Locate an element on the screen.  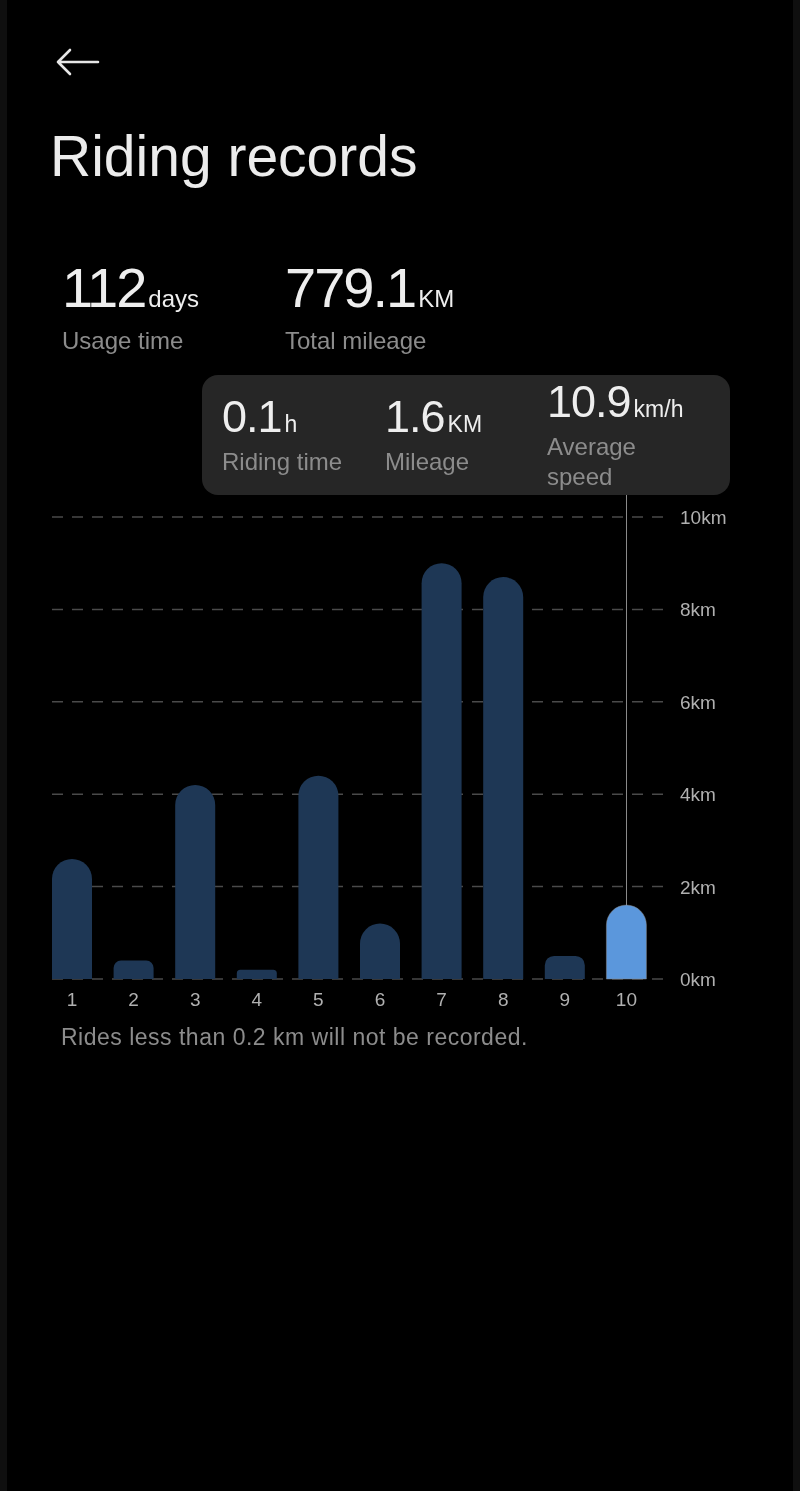
stat-value: 1.6 is located at coordinates (415, 416).